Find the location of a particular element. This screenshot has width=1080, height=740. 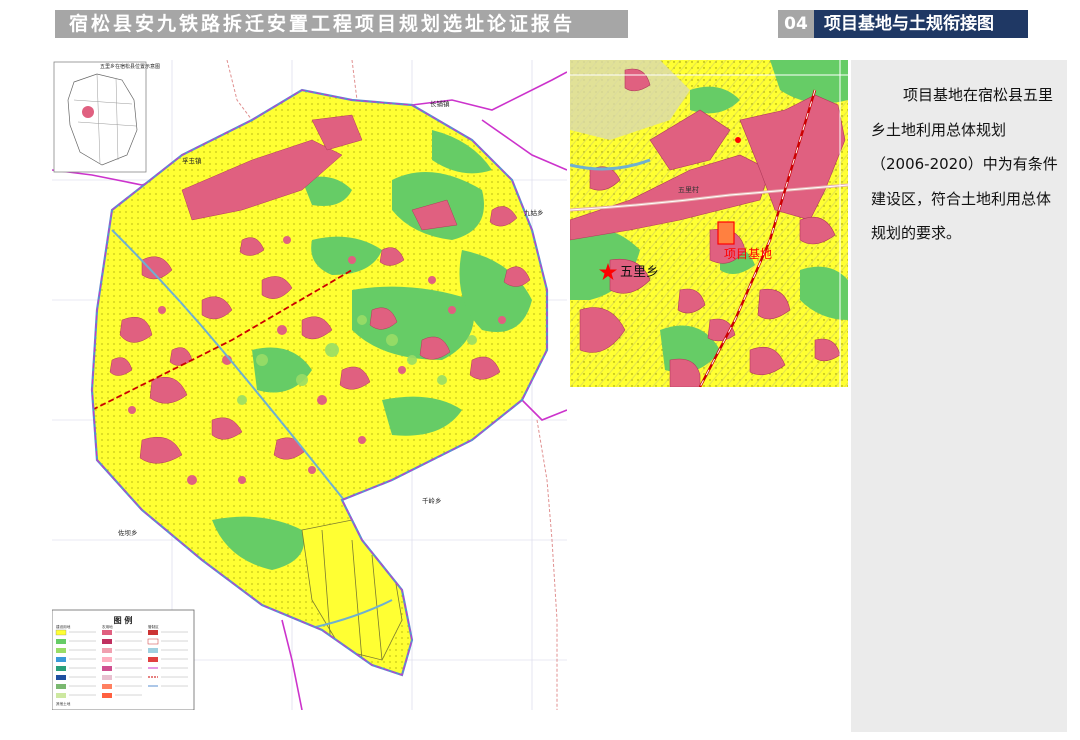

township-label: 五里乡 is located at coordinates (639, 272).